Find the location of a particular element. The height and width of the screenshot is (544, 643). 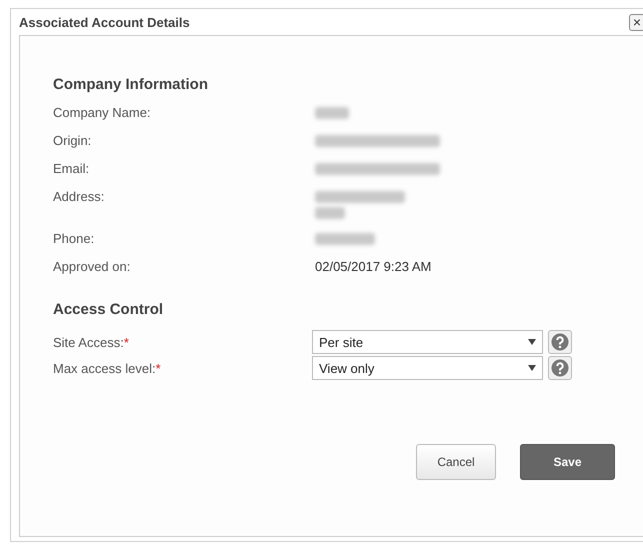

field-label: Phone: is located at coordinates (74, 239).